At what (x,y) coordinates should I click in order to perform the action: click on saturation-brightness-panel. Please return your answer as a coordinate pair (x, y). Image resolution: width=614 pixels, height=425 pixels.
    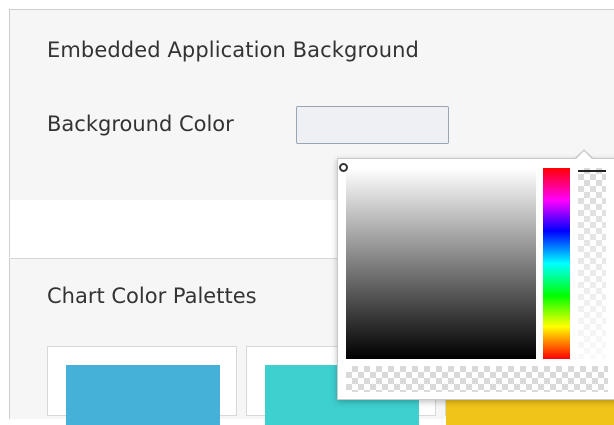
    Looking at the image, I should click on (441, 263).